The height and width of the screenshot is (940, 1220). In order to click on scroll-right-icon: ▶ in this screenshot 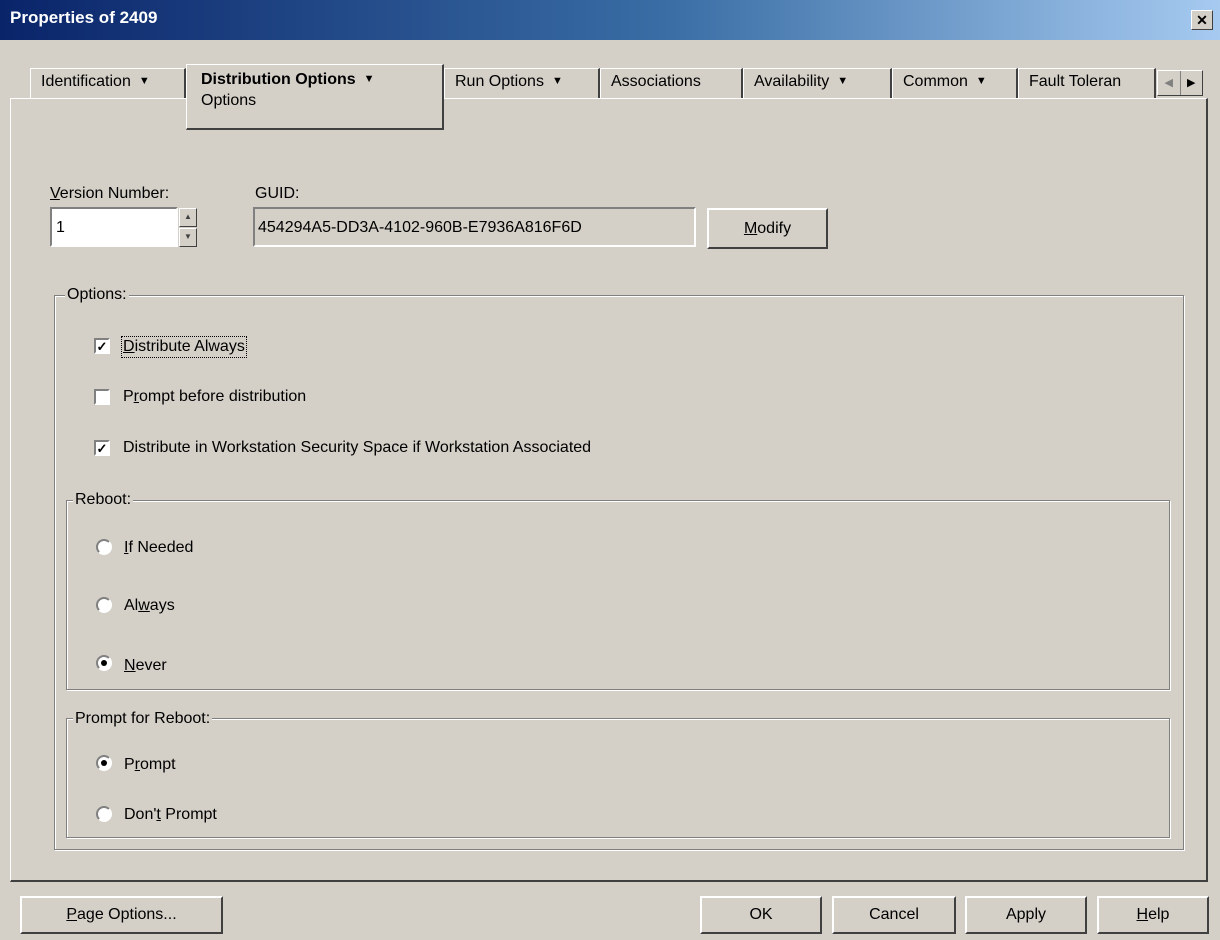, I will do `click(1192, 83)`.